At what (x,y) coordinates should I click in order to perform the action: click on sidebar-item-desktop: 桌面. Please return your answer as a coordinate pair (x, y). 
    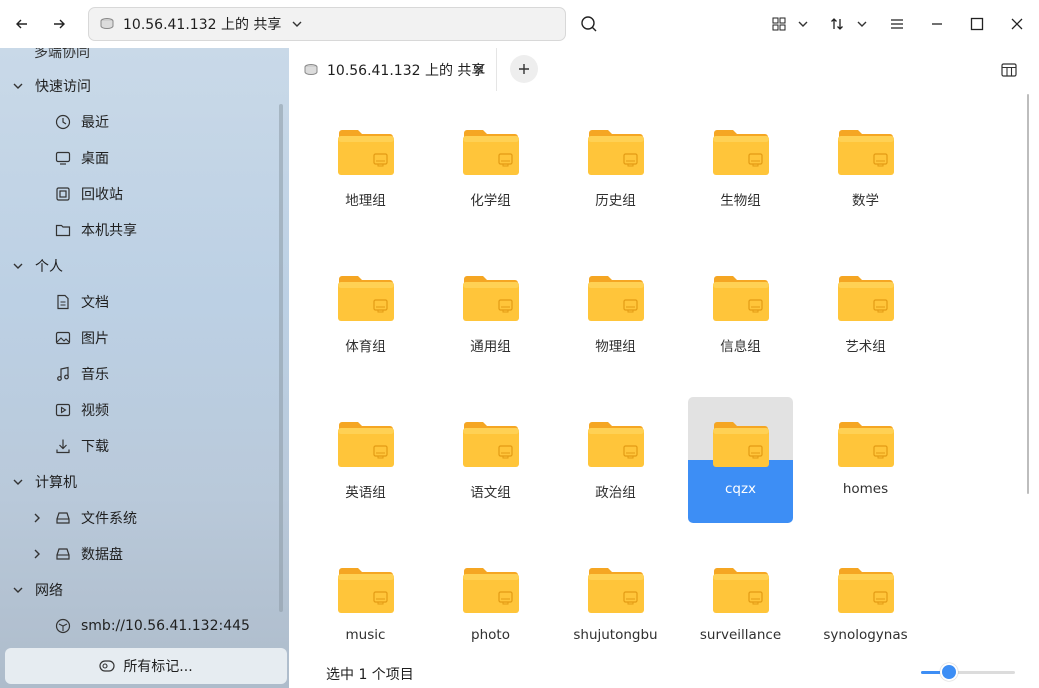
    Looking at the image, I should click on (141, 158).